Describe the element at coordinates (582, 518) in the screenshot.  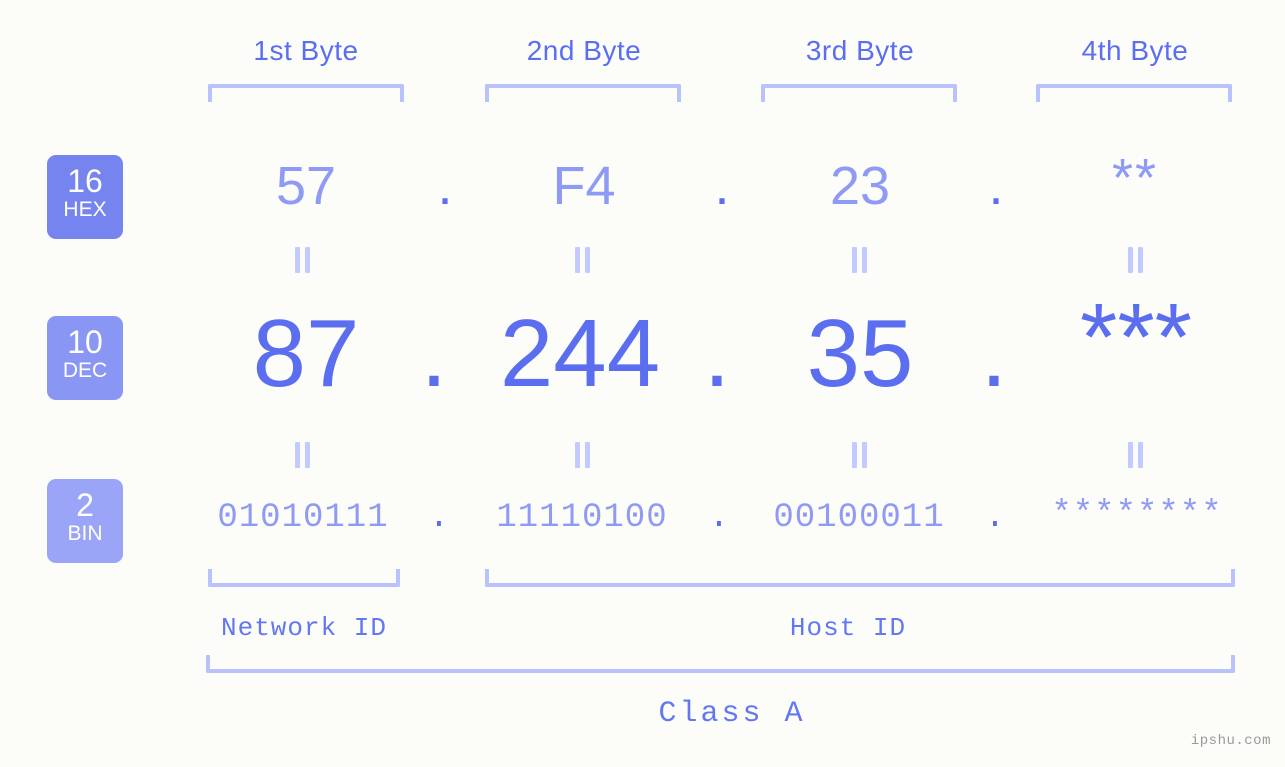
I see `bin-byte-2: 11110100` at that location.